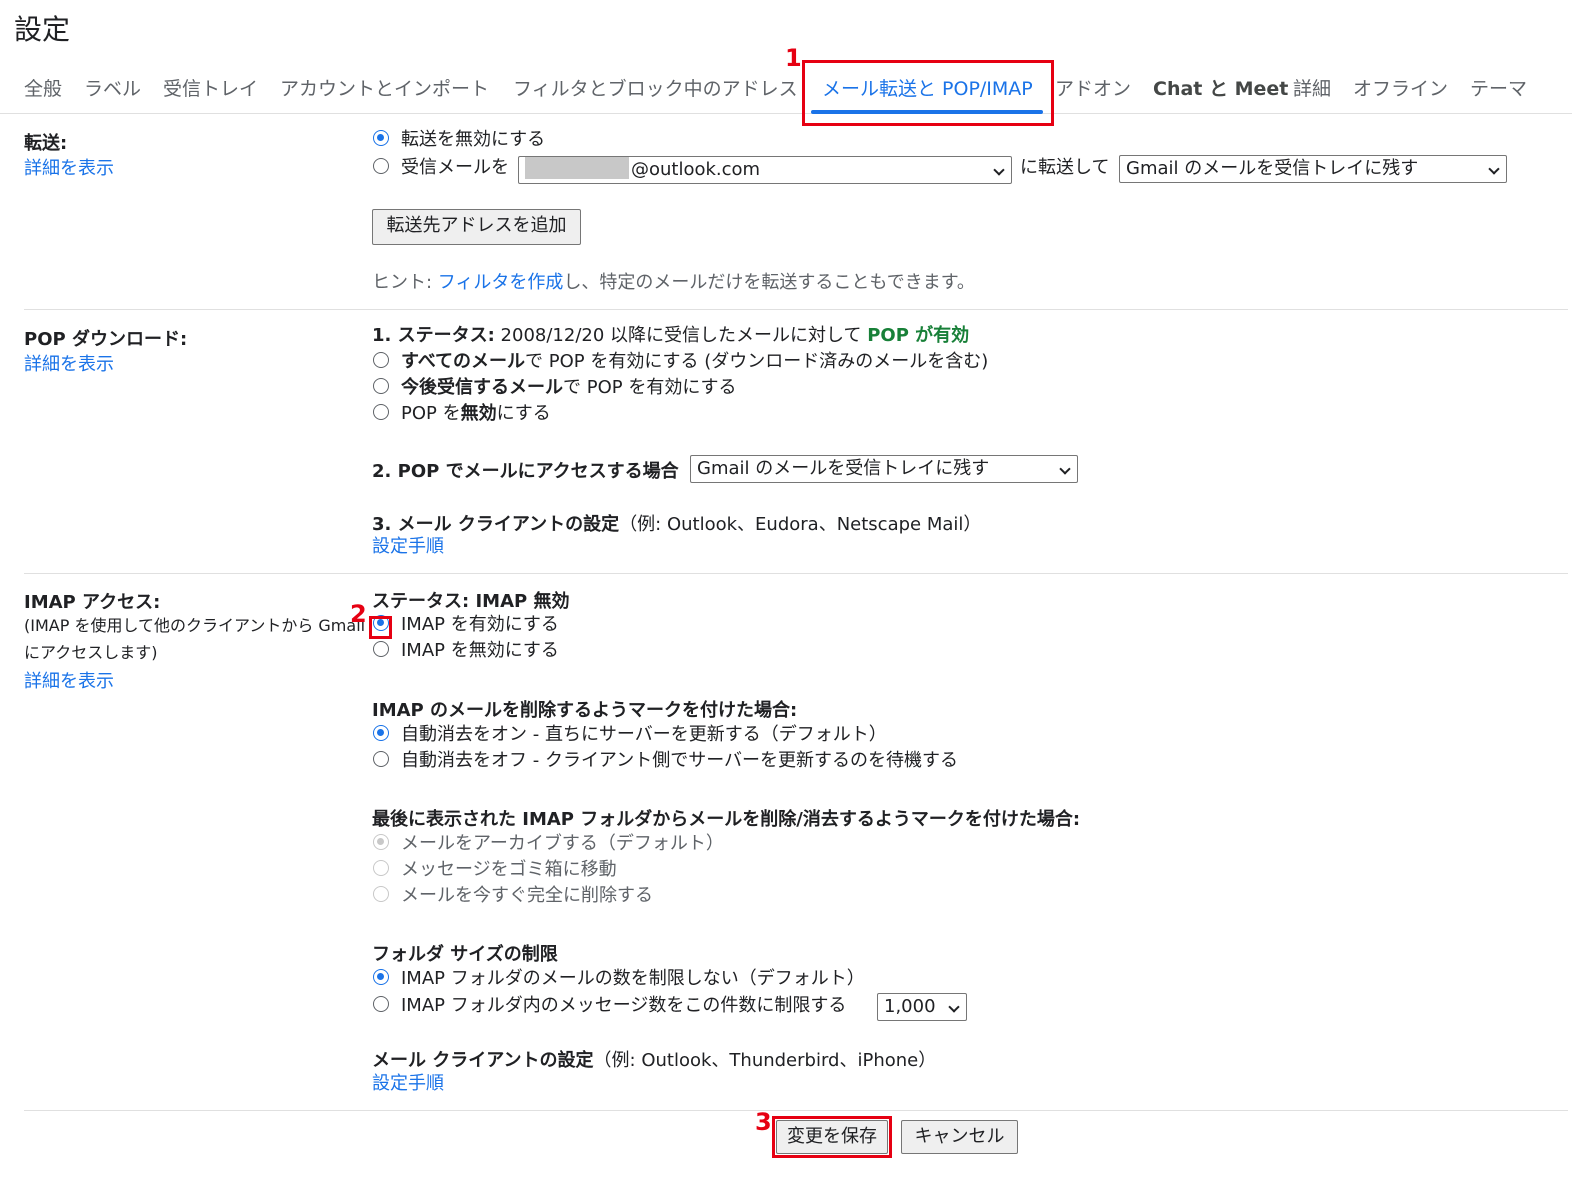  I want to click on imap-trash-radio, so click(381, 868).